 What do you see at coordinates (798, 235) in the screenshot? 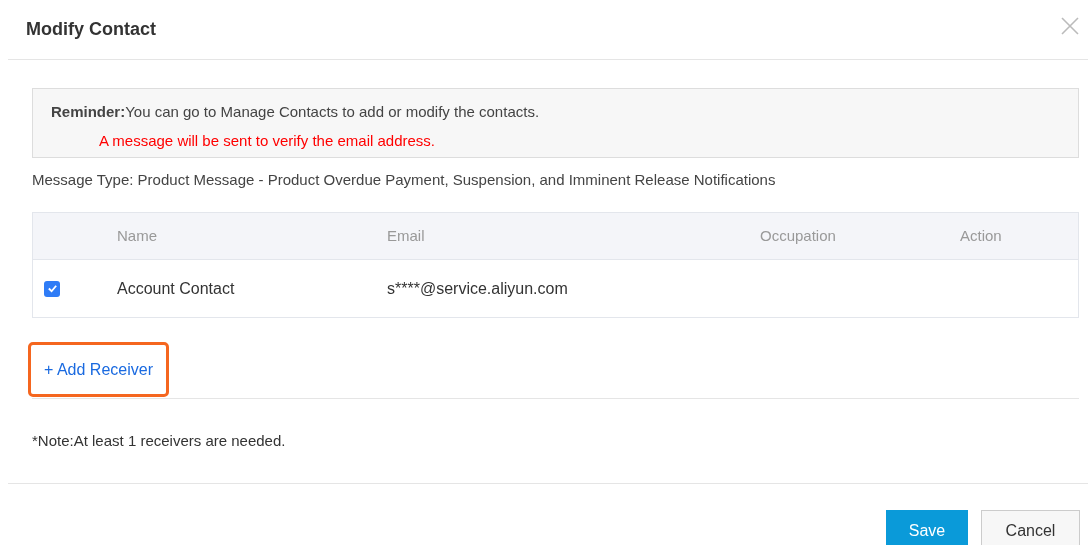
I see `column-header: Occupation` at bounding box center [798, 235].